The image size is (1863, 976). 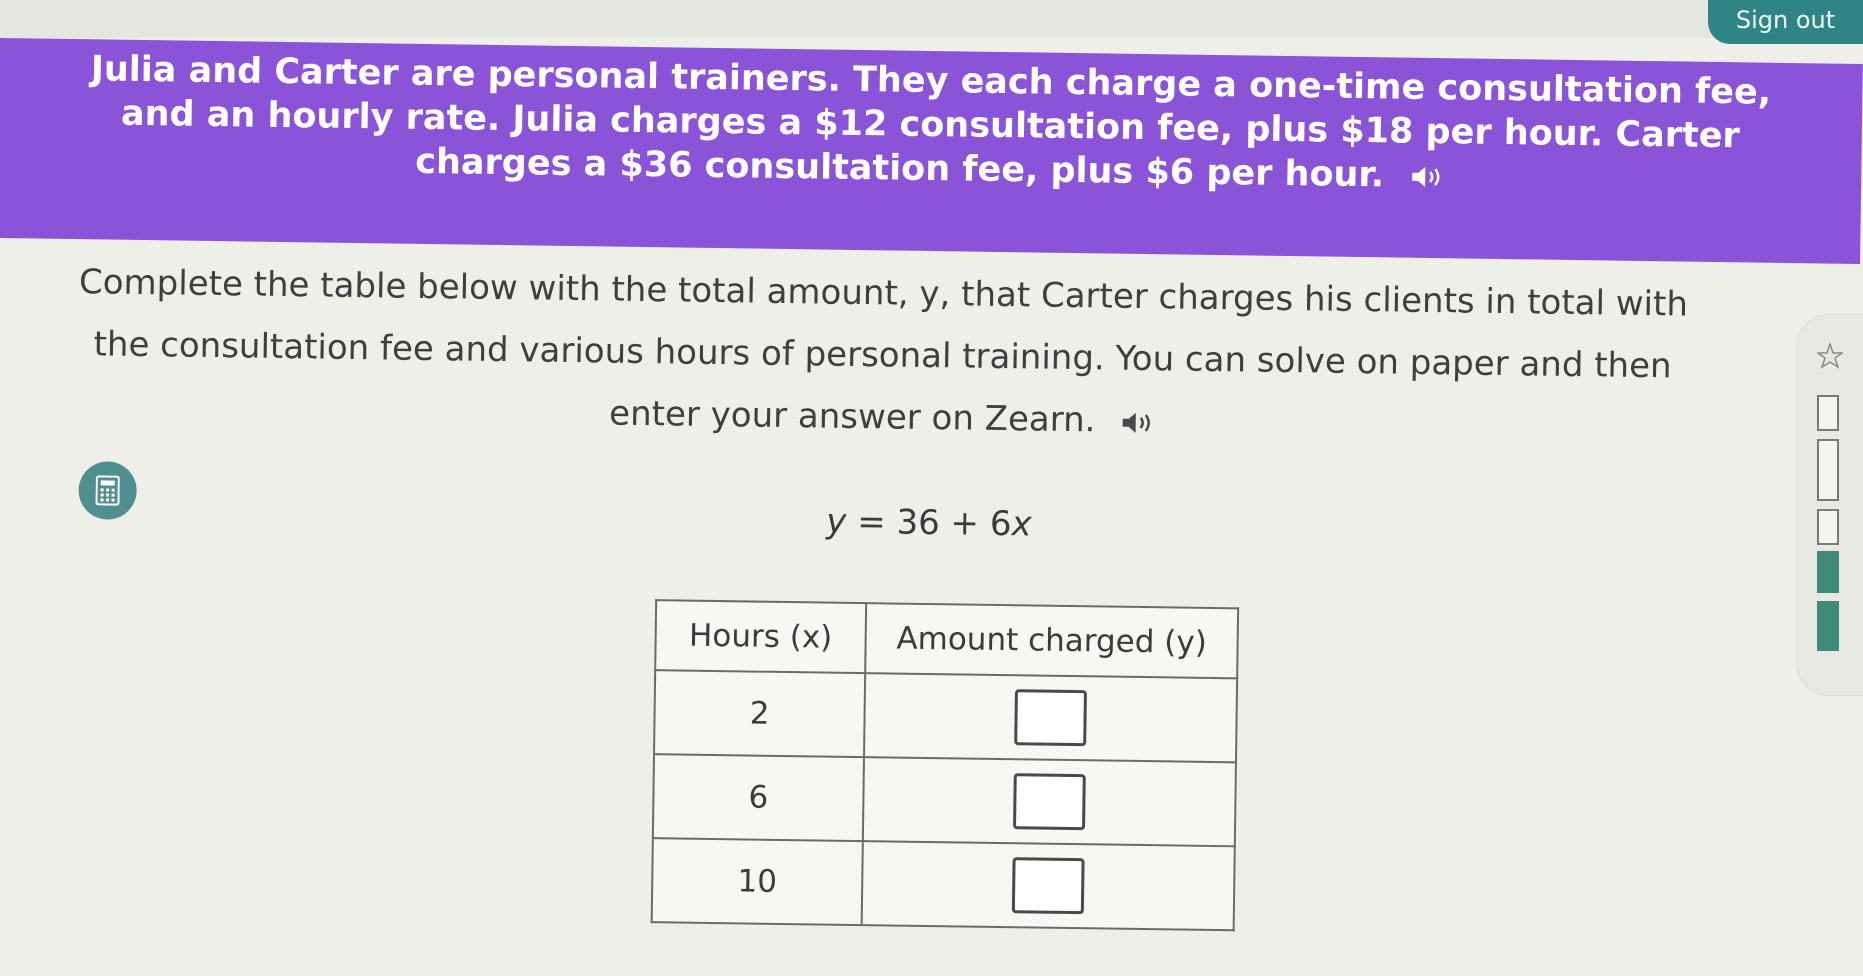 What do you see at coordinates (761, 637) in the screenshot?
I see `header-hours: Hours (x)` at bounding box center [761, 637].